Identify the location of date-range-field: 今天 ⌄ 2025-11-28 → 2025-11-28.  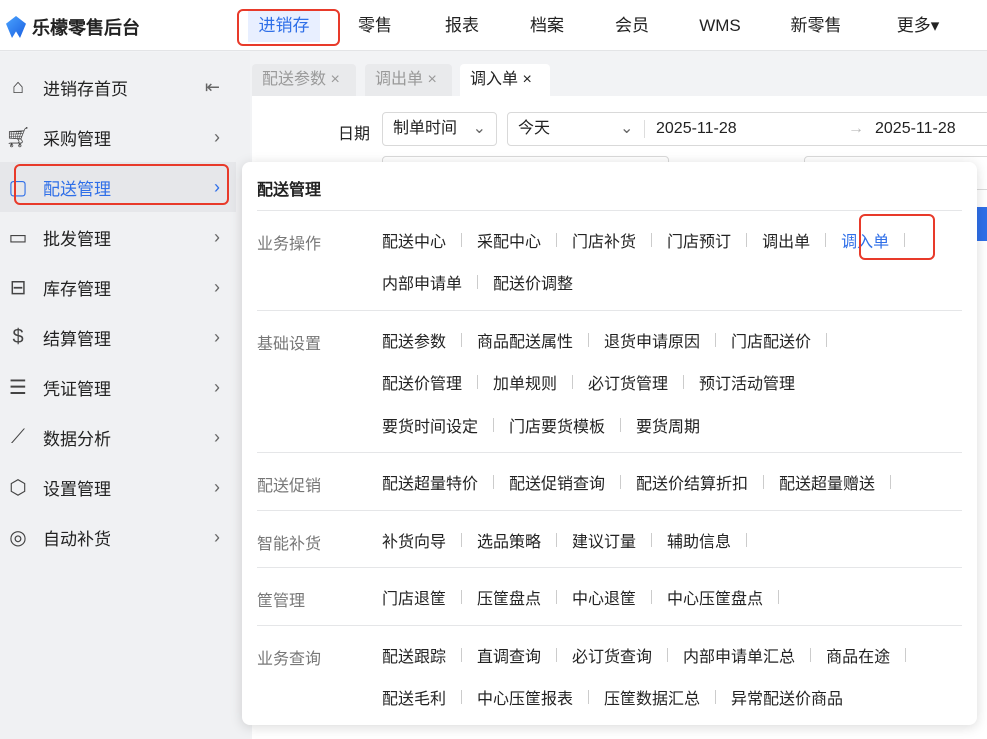
(747, 129).